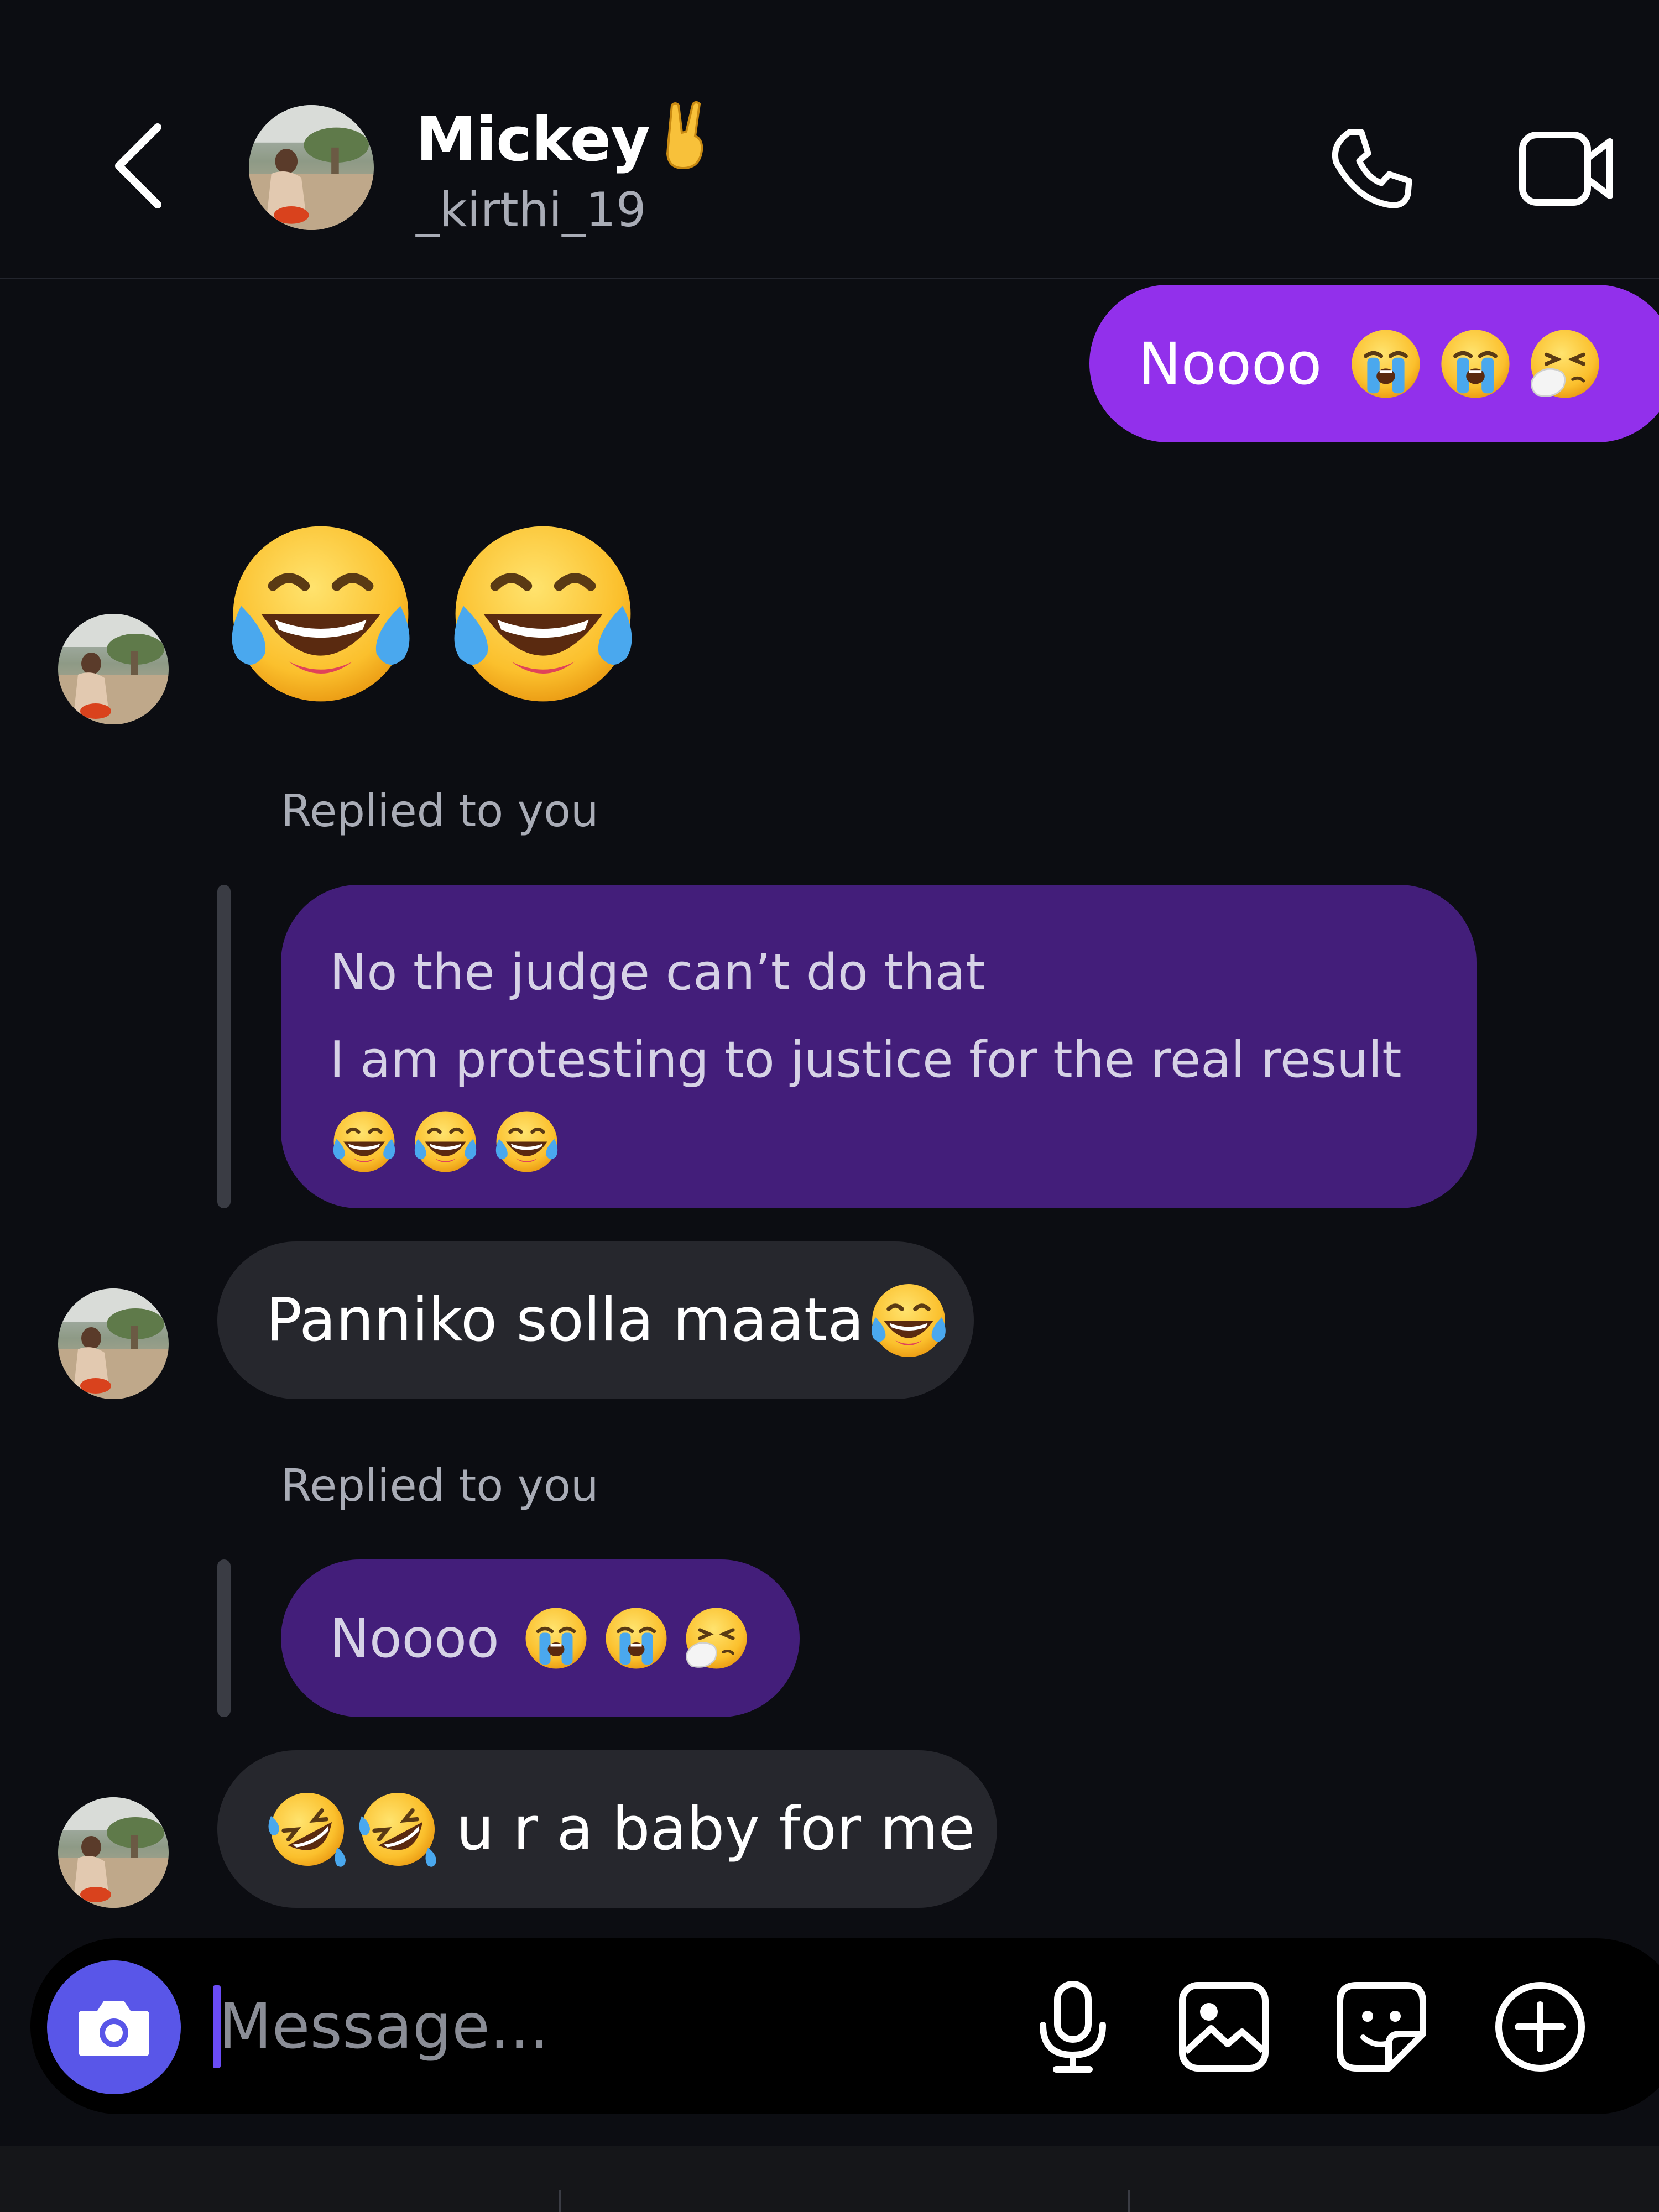 The width and height of the screenshot is (1659, 2212). I want to click on chevron-left-icon, so click(138, 166).